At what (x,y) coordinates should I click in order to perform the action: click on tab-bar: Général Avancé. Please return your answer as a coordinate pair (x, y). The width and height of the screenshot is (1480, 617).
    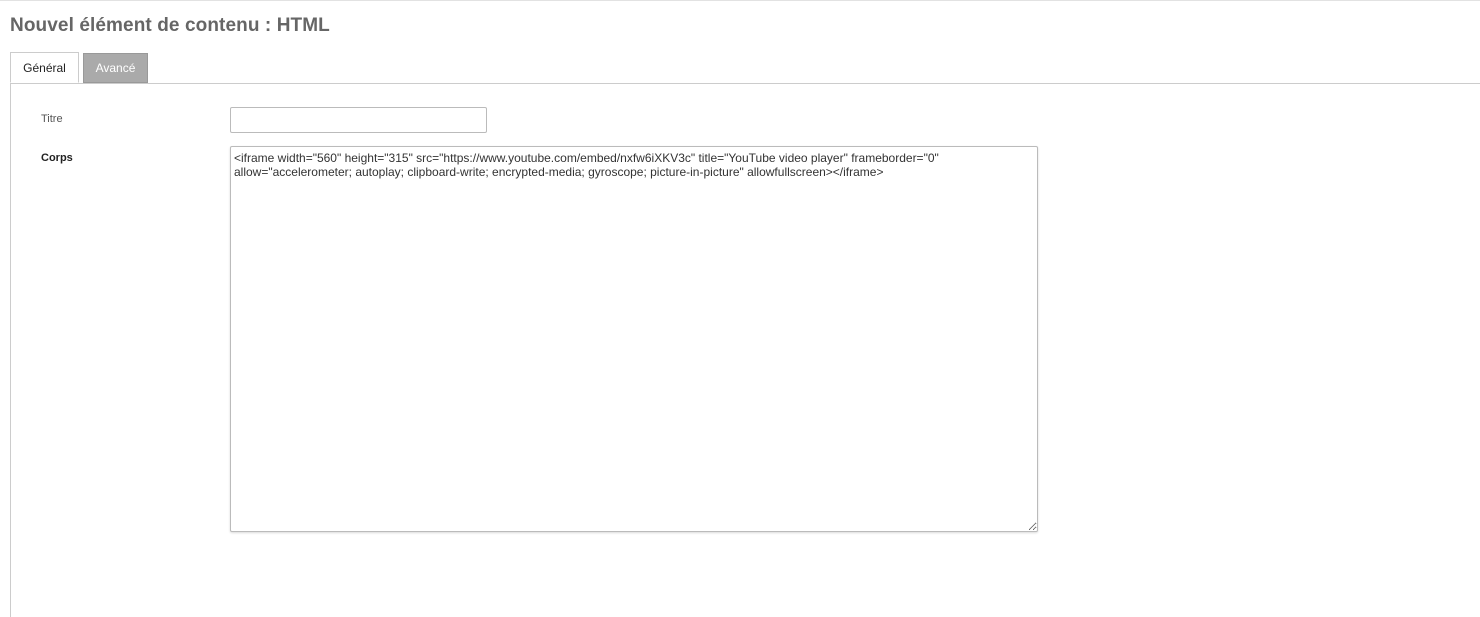
    Looking at the image, I should click on (79, 67).